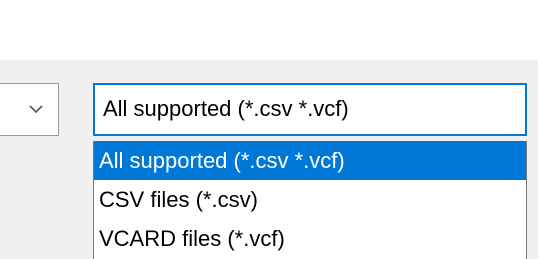 This screenshot has width=538, height=259. I want to click on chevron-down-icon, so click(36, 109).